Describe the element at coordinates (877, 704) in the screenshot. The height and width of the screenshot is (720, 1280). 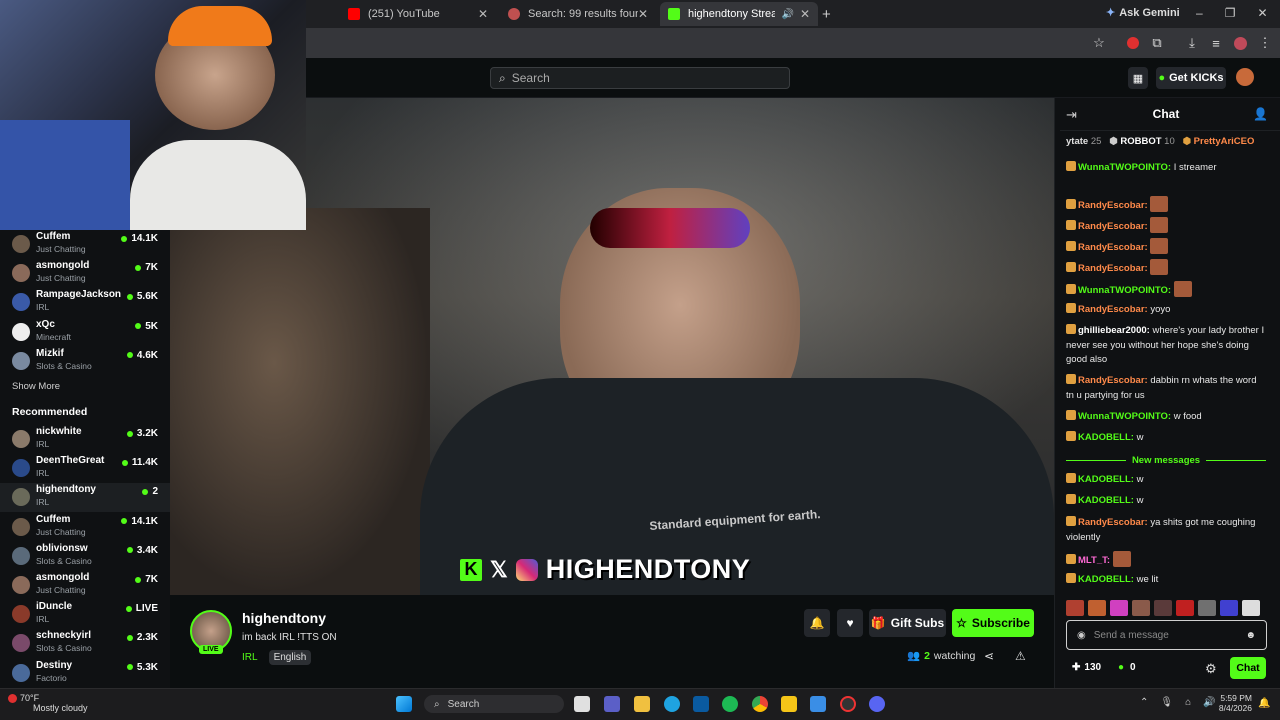
I see `discord-icon` at that location.